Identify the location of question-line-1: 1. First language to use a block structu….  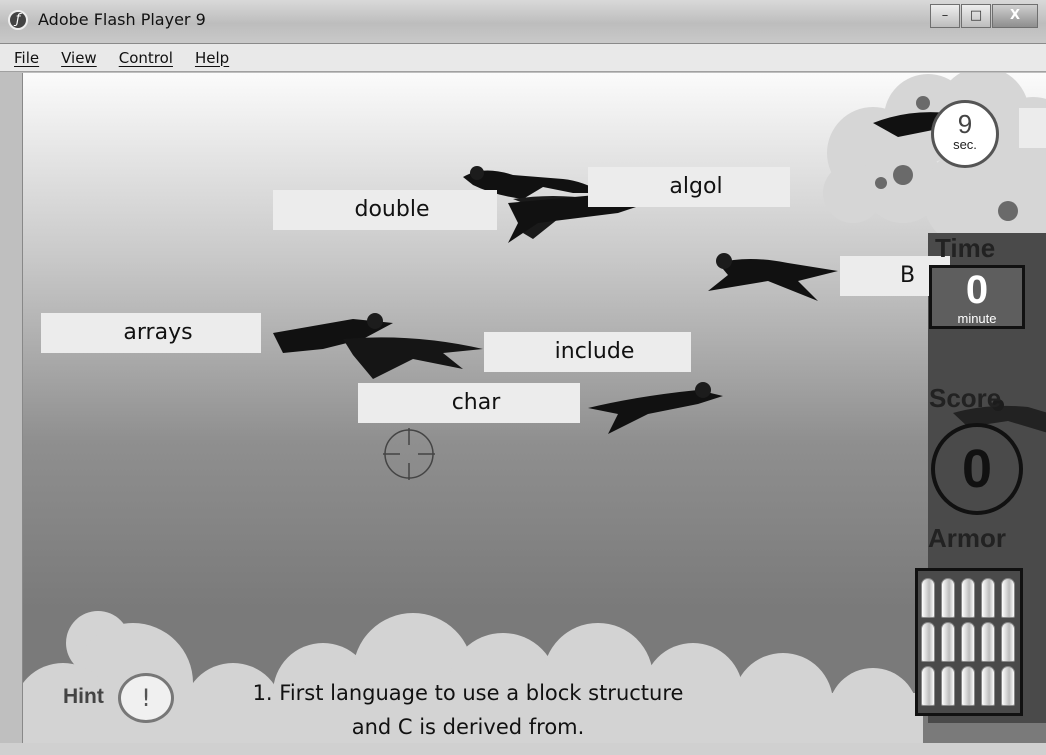
(468, 693).